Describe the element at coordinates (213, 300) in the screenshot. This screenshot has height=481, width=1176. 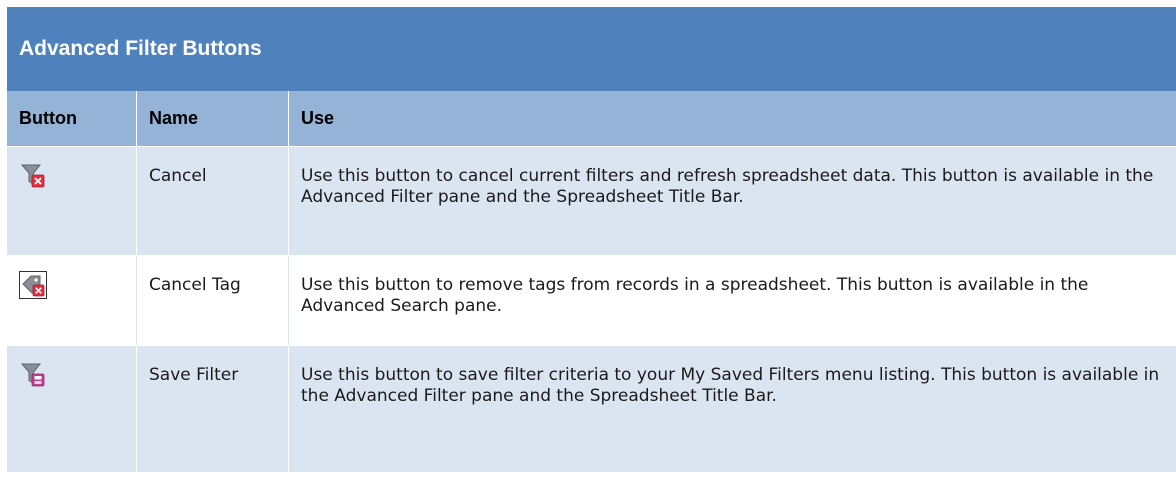
I see `button-name: Cancel Tag` at that location.